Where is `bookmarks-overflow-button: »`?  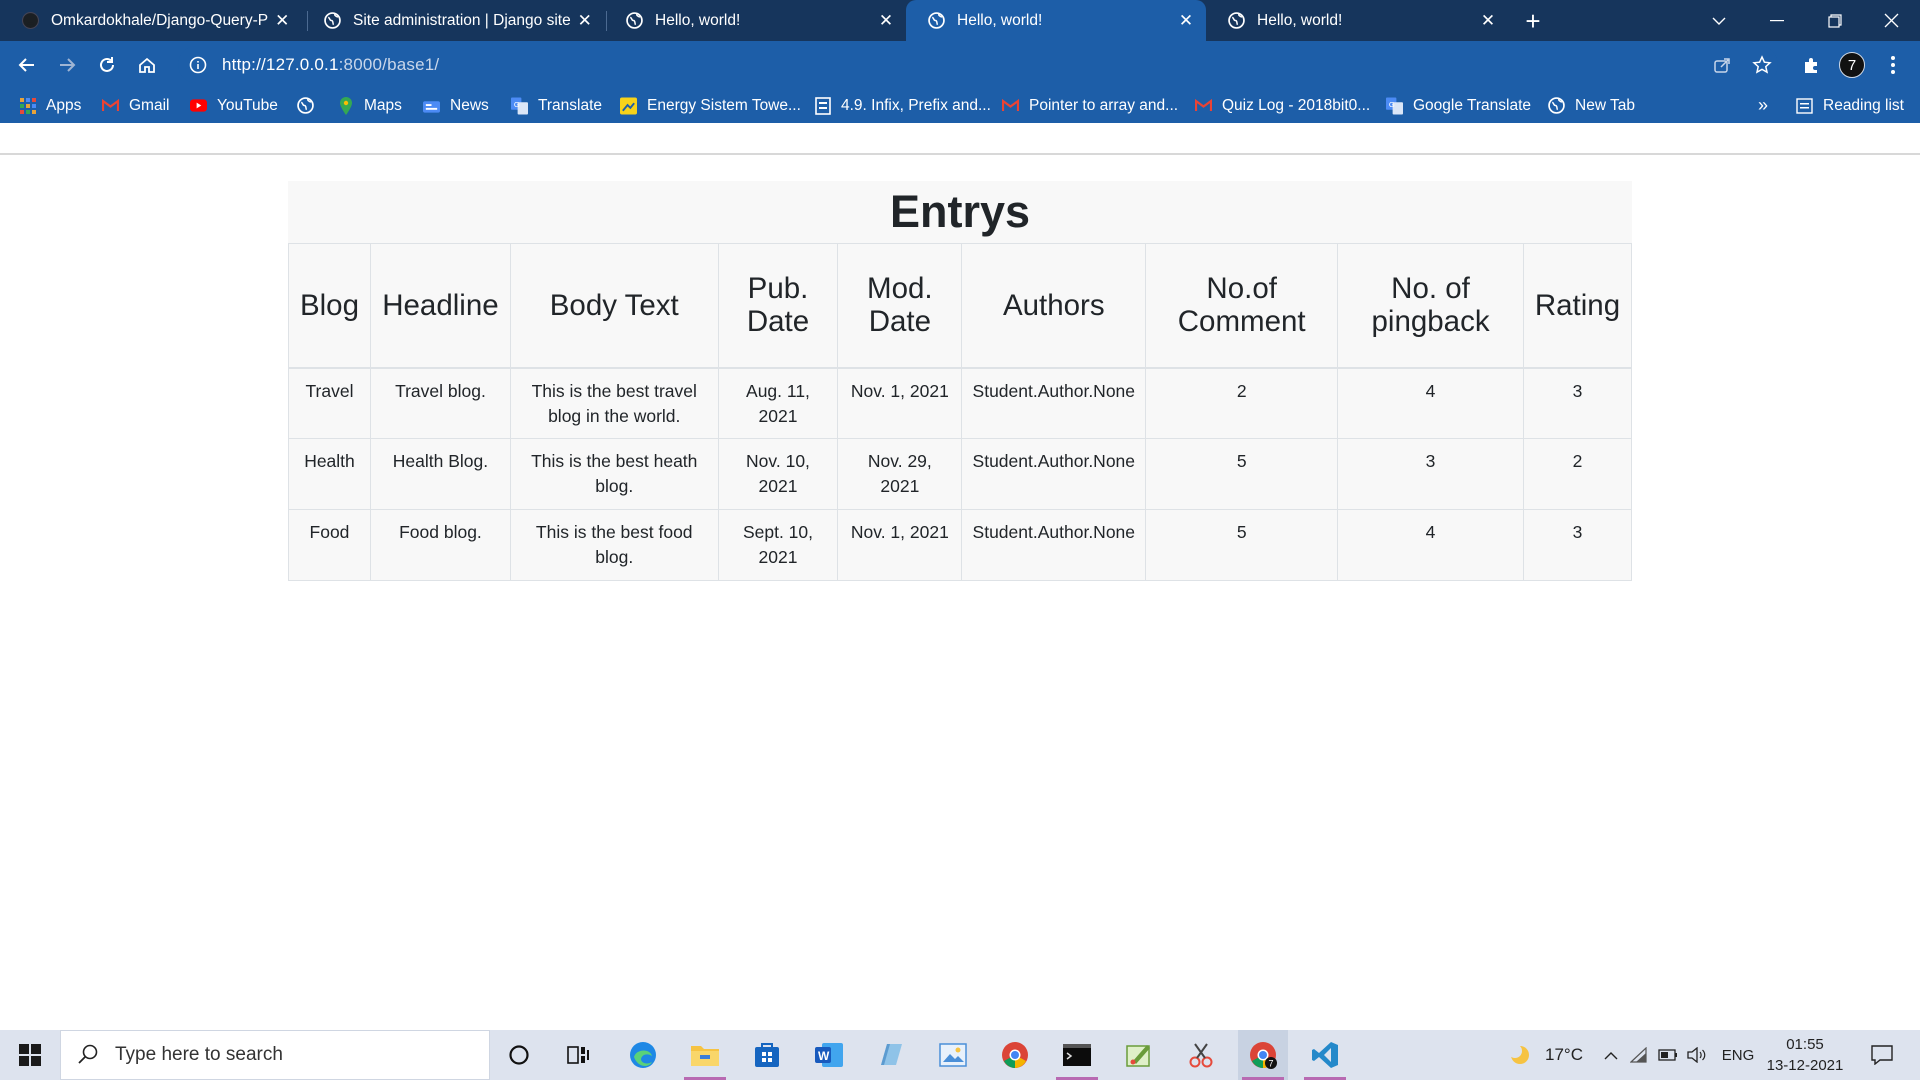
bookmarks-overflow-button: » is located at coordinates (1763, 105).